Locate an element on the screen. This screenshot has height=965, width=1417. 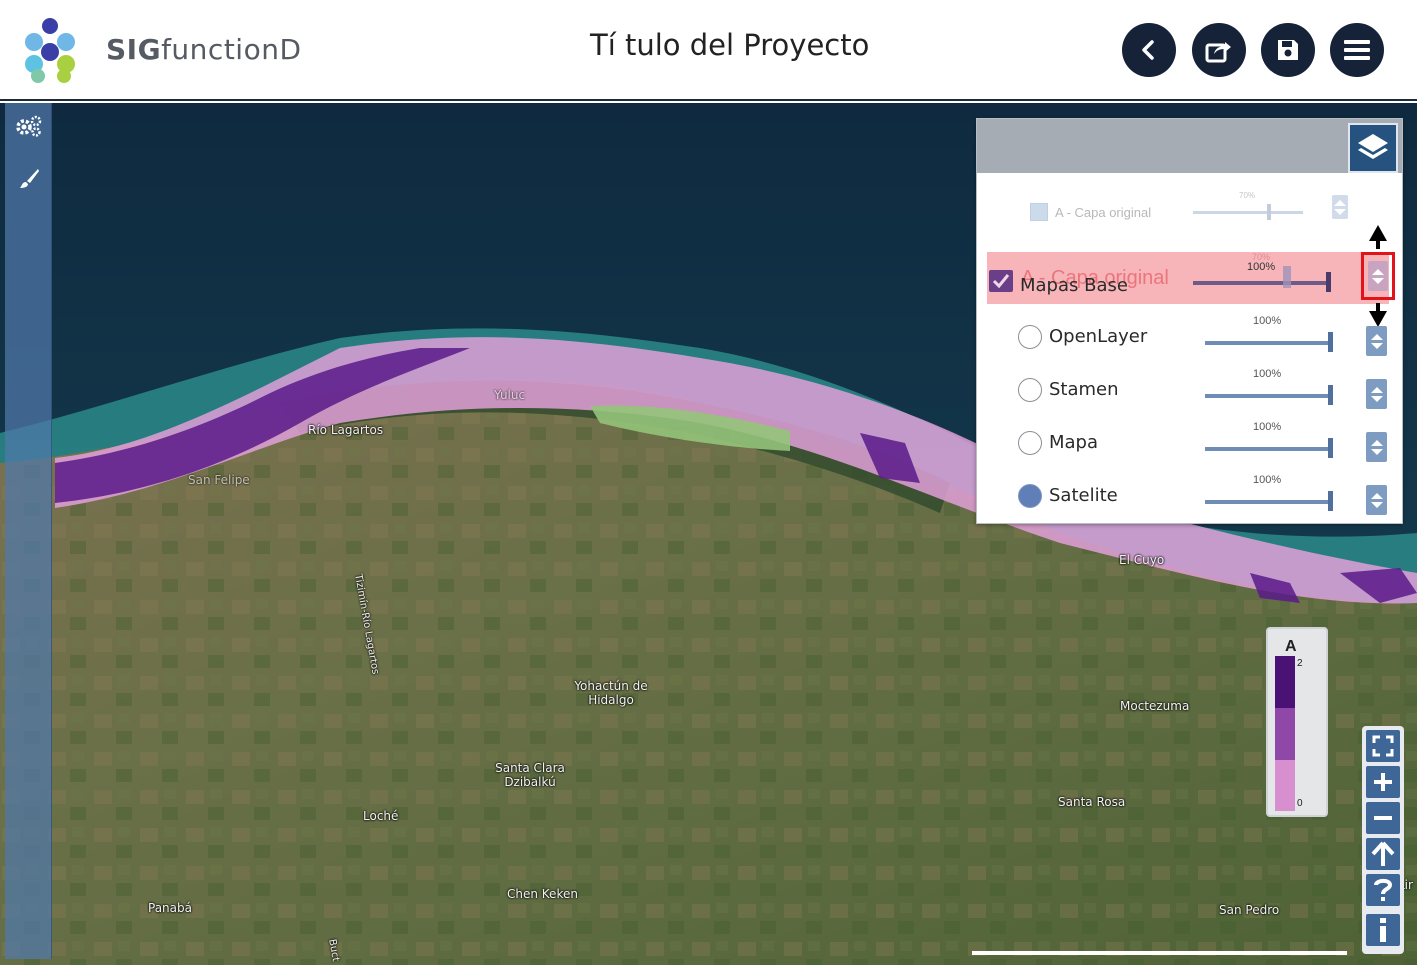
base-layer-row: Mapa 100% is located at coordinates (1189, 443).